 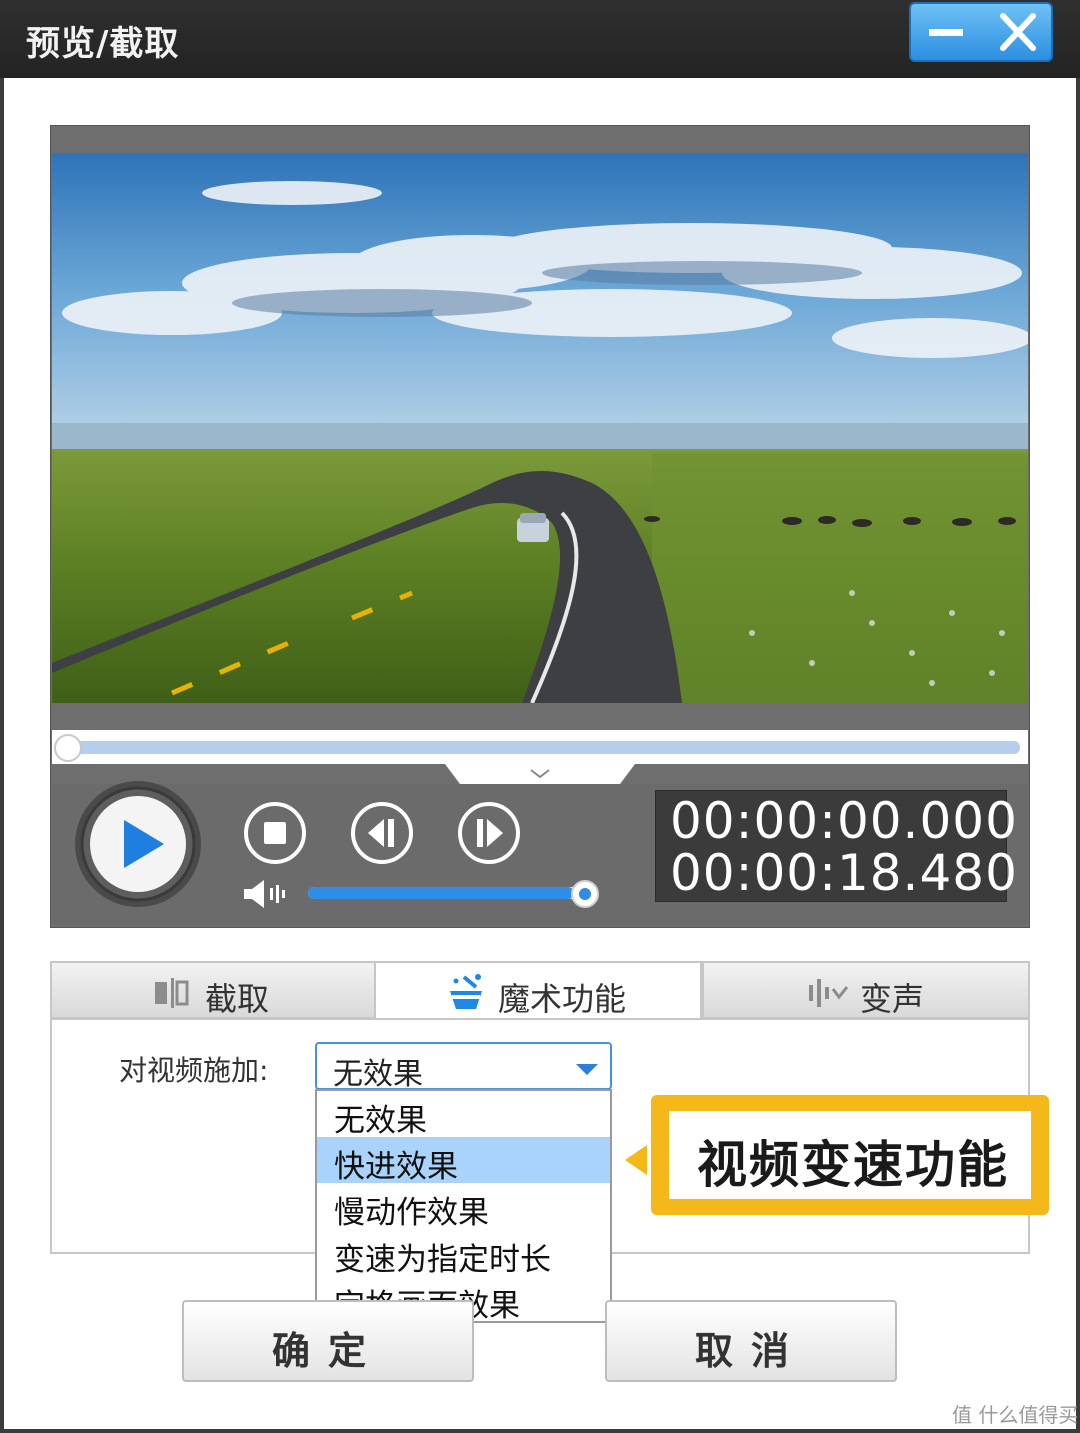 What do you see at coordinates (829, 993) in the screenshot?
I see `waveform-icon` at bounding box center [829, 993].